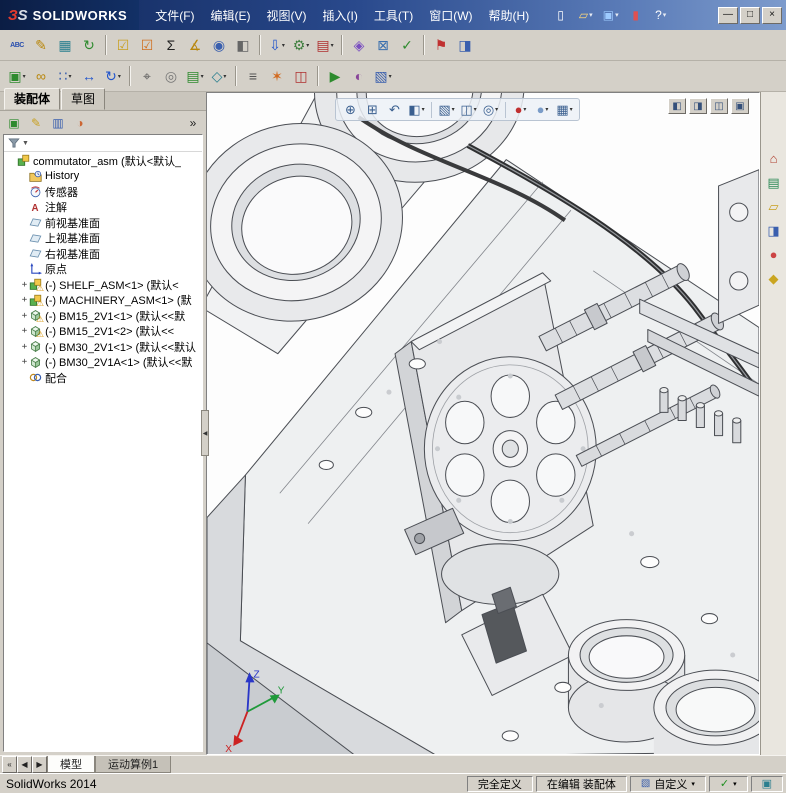 The width and height of the screenshot is (786, 793). I want to click on zoom-area-icon: ⊞ ▾, so click(372, 109).